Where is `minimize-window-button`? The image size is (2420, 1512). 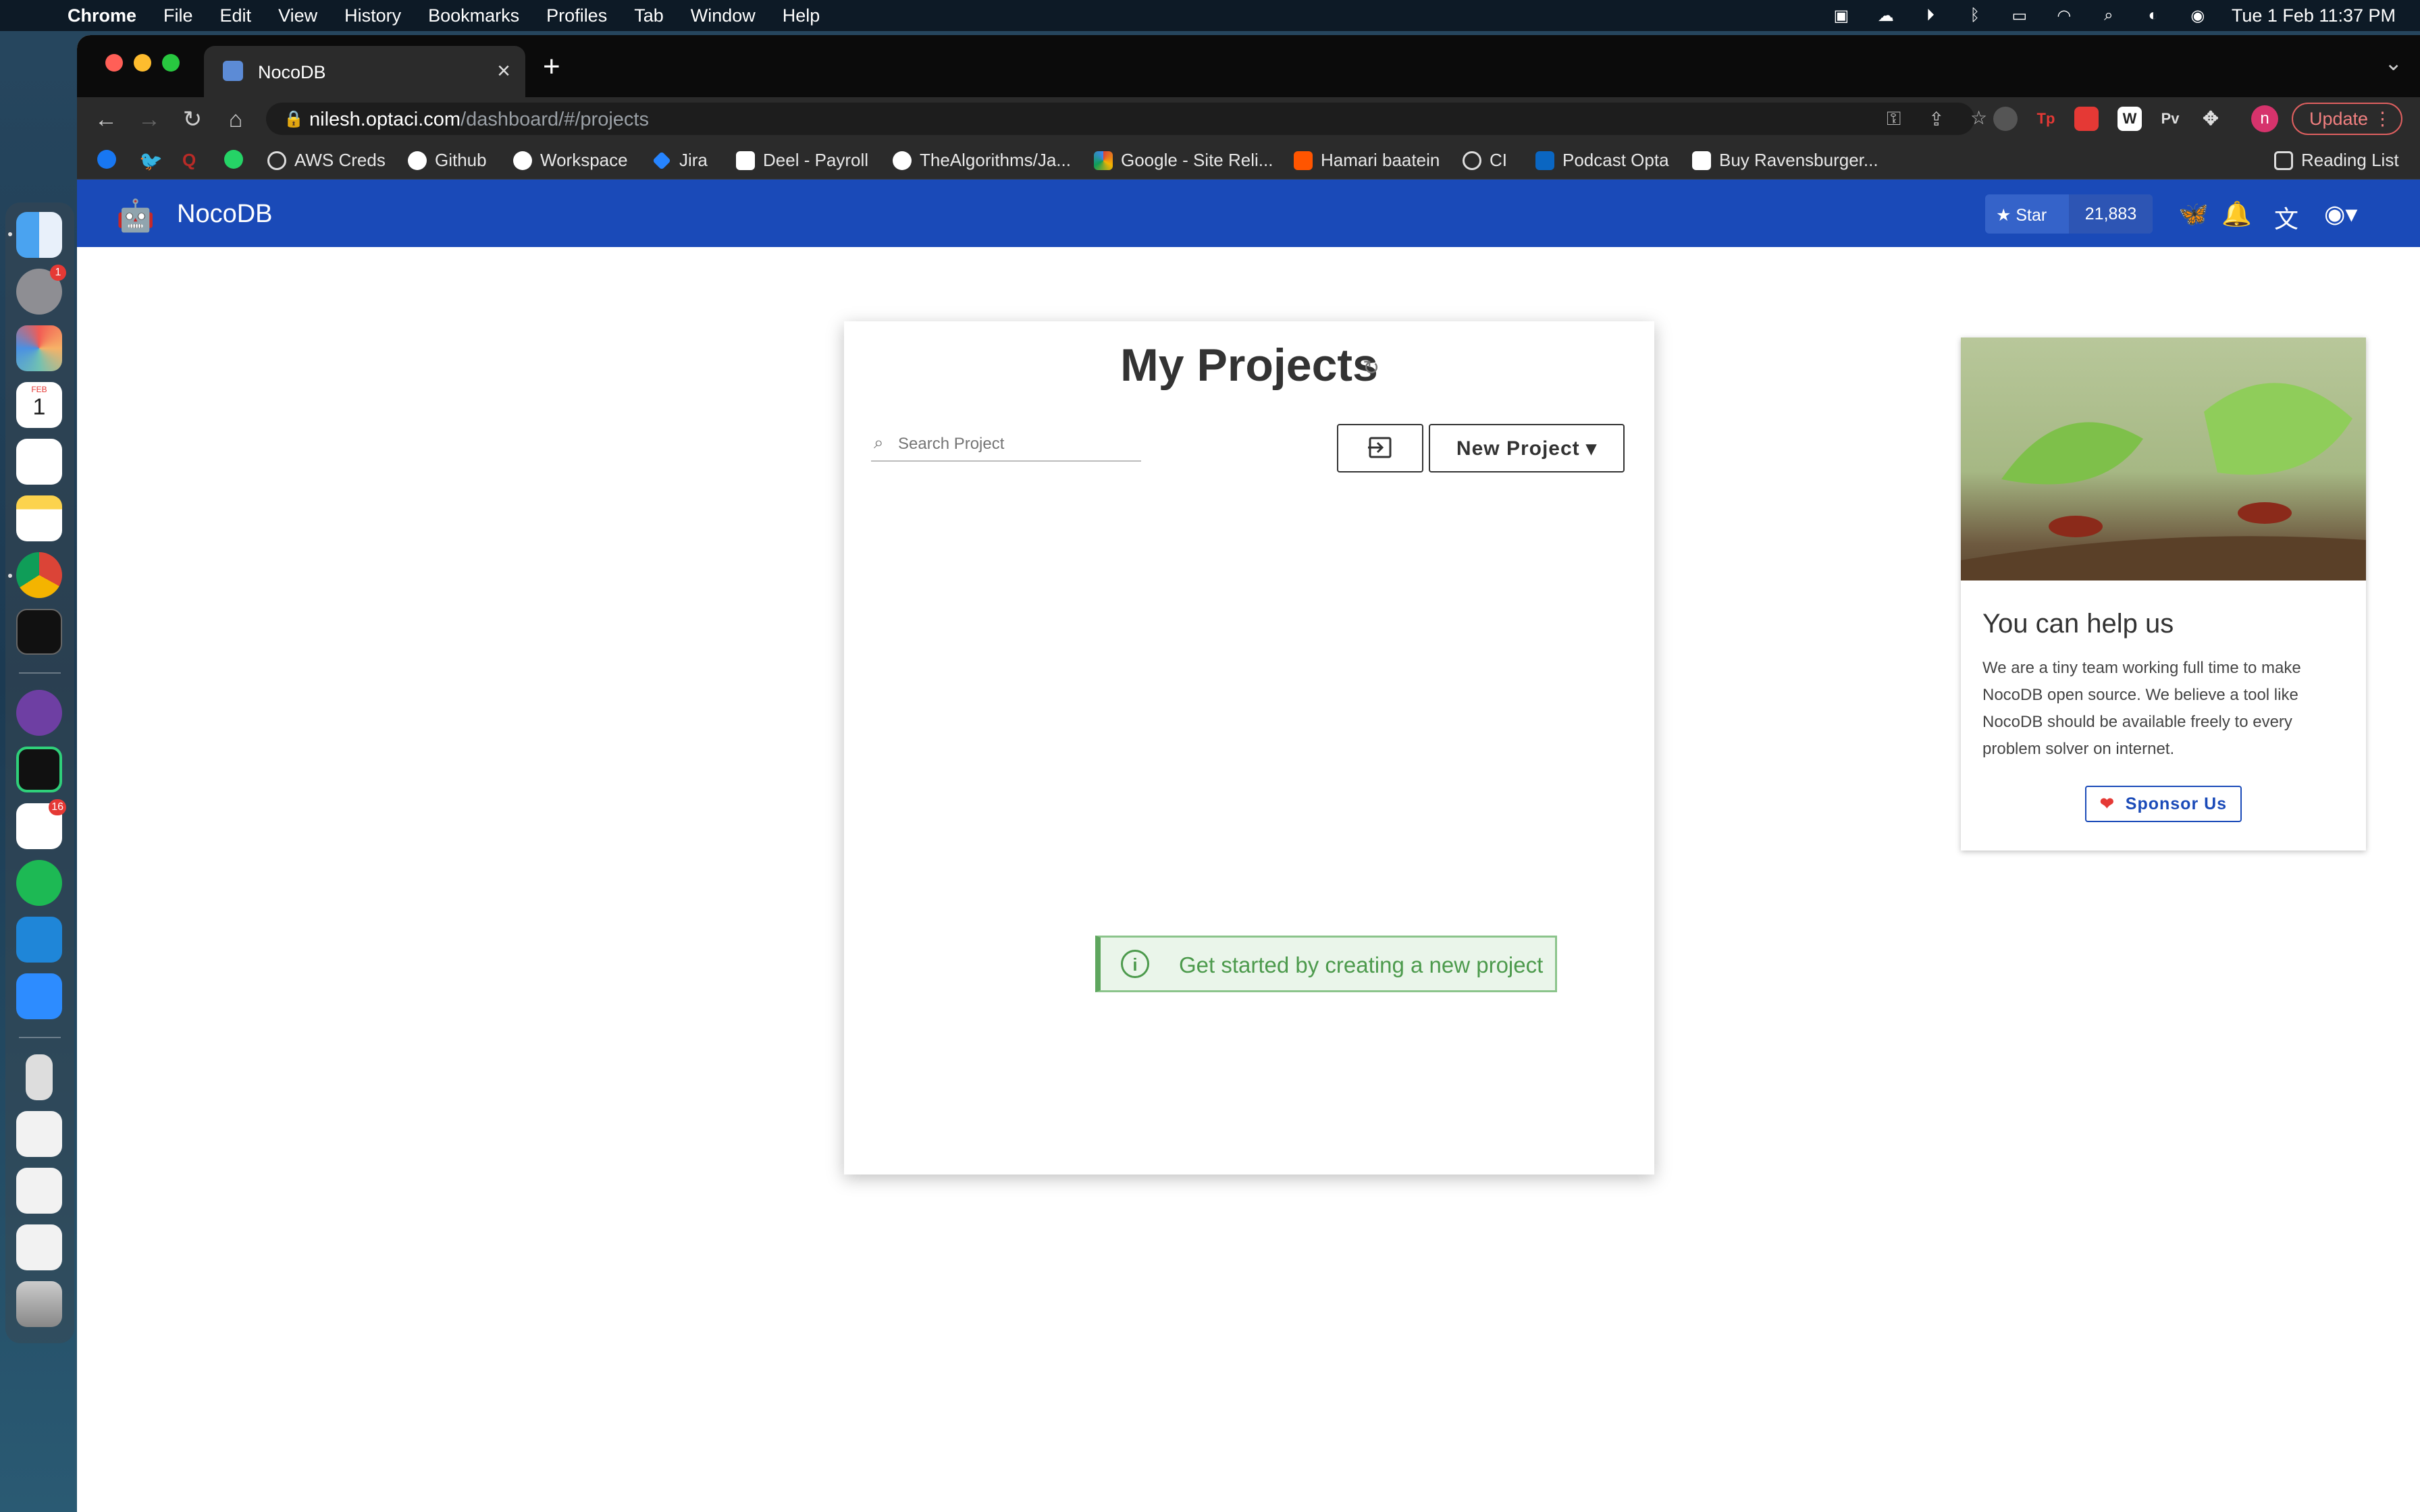
minimize-window-button is located at coordinates (142, 63).